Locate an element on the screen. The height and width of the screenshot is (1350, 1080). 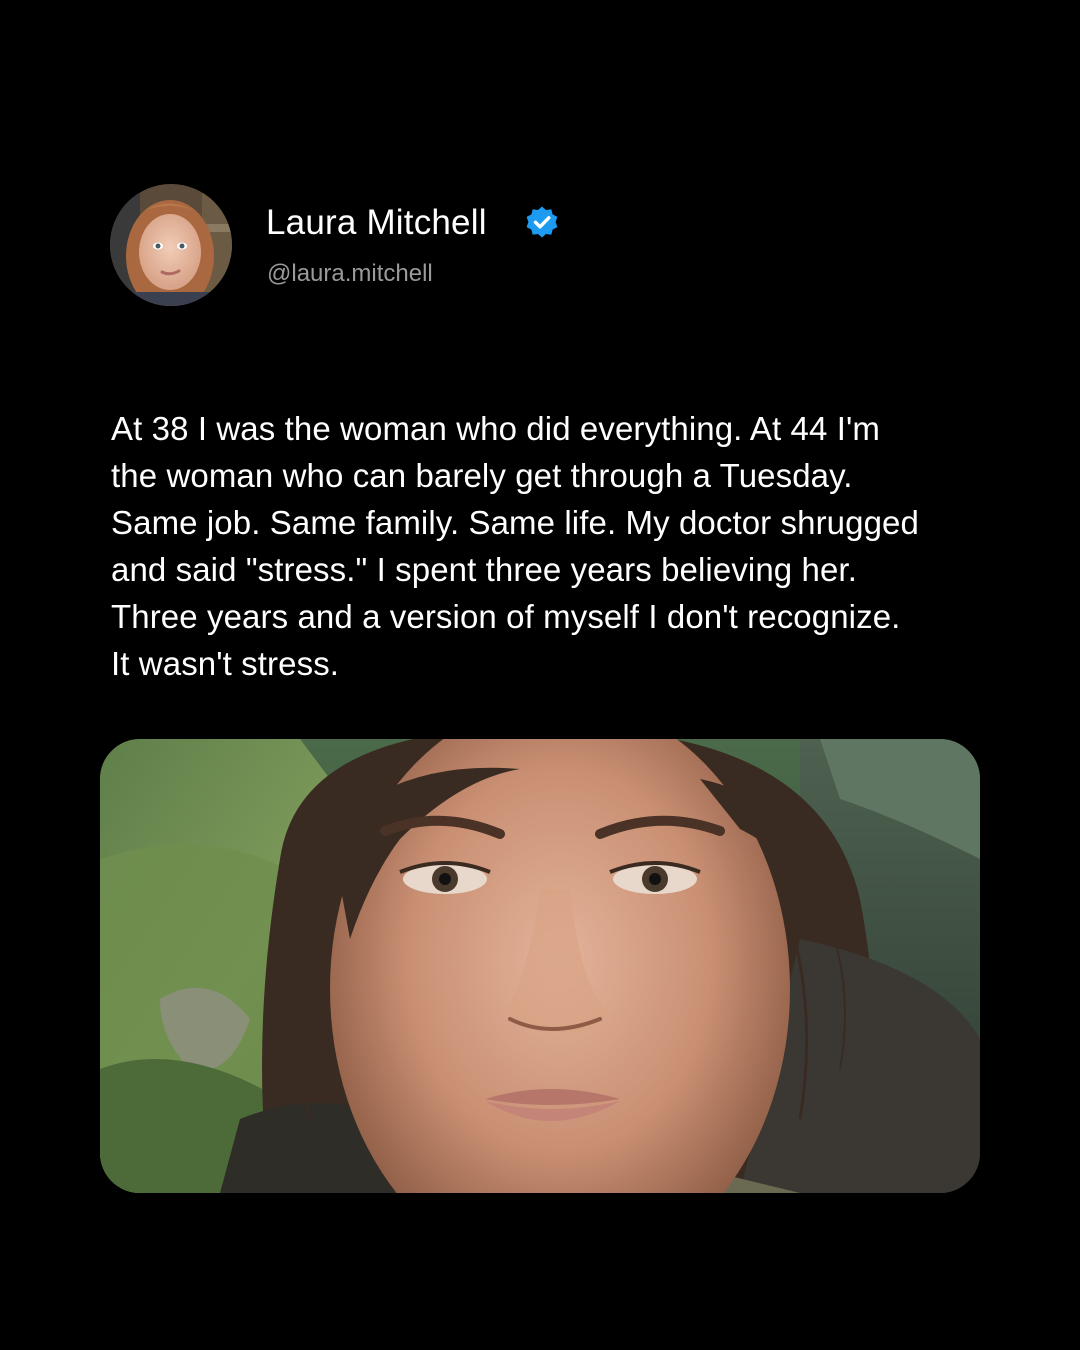
avatar-photo is located at coordinates (171, 245).